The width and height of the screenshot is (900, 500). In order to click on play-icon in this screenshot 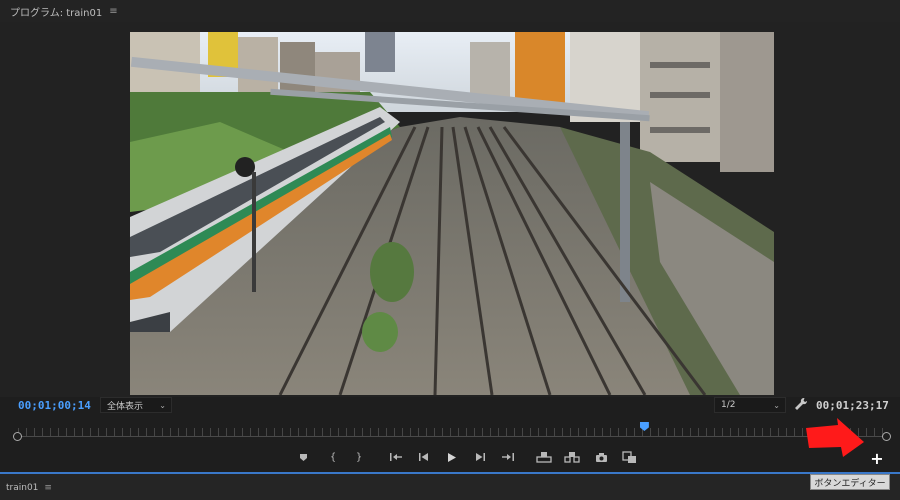, I will do `click(451, 457)`.